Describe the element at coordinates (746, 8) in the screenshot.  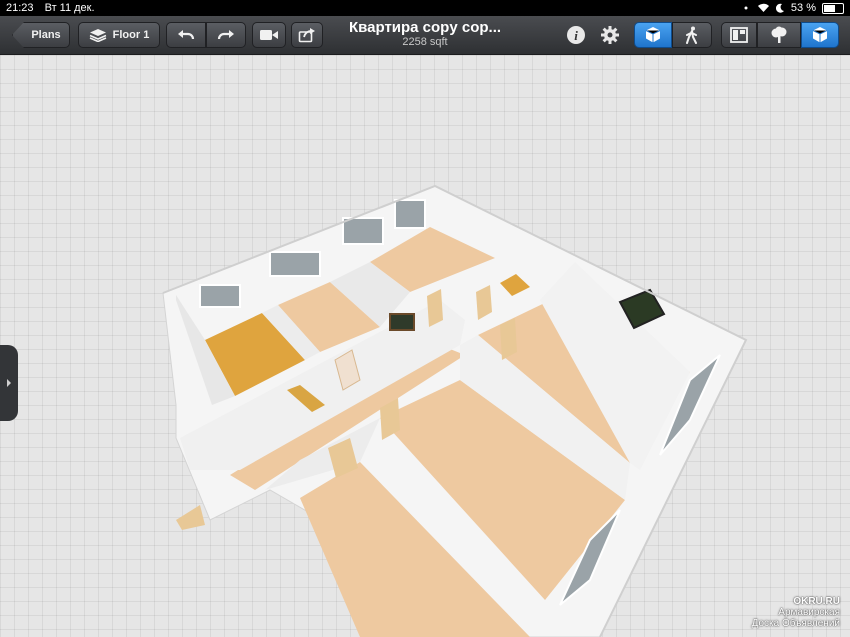
I see `dnd-moon-icon` at that location.